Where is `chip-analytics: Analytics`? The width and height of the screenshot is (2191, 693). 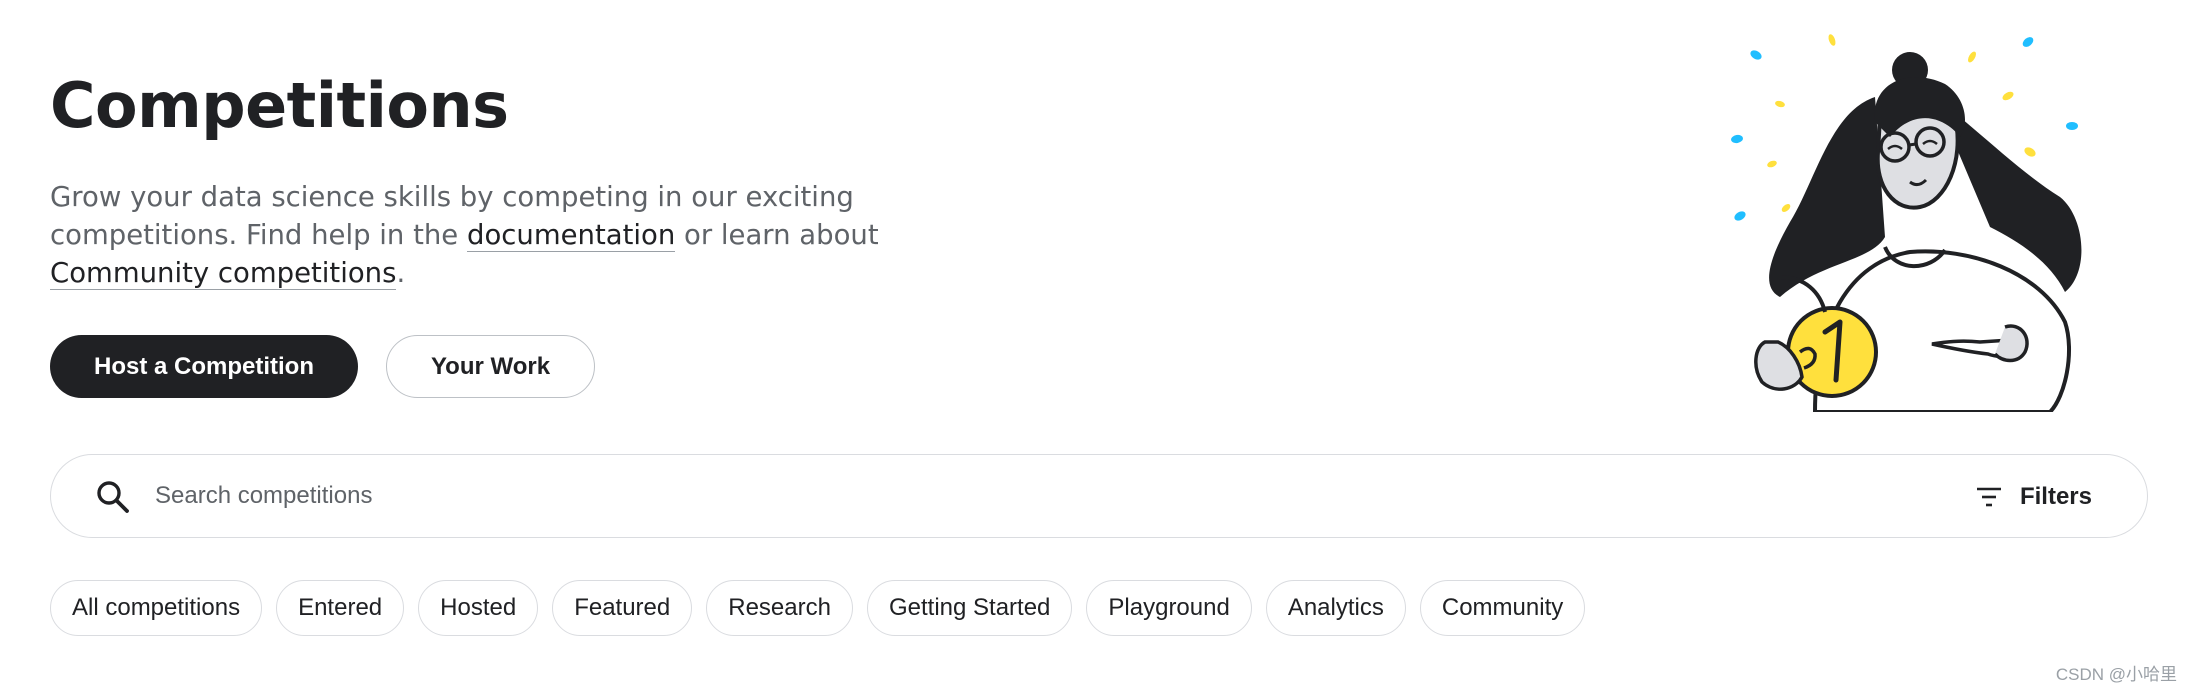 chip-analytics: Analytics is located at coordinates (1335, 608).